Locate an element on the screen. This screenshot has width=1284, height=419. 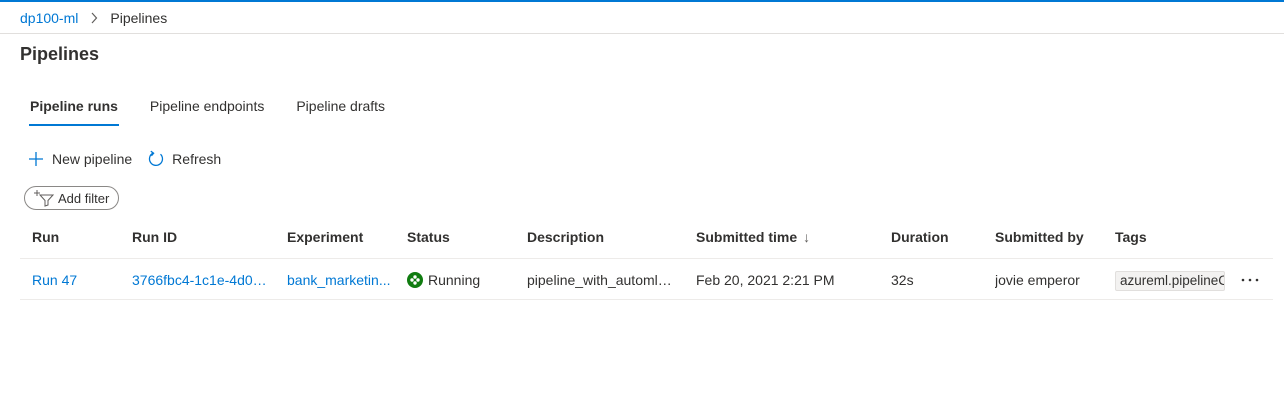
submitted-time-cell: Feb 20, 2021 2:21 PM is located at coordinates (765, 280).